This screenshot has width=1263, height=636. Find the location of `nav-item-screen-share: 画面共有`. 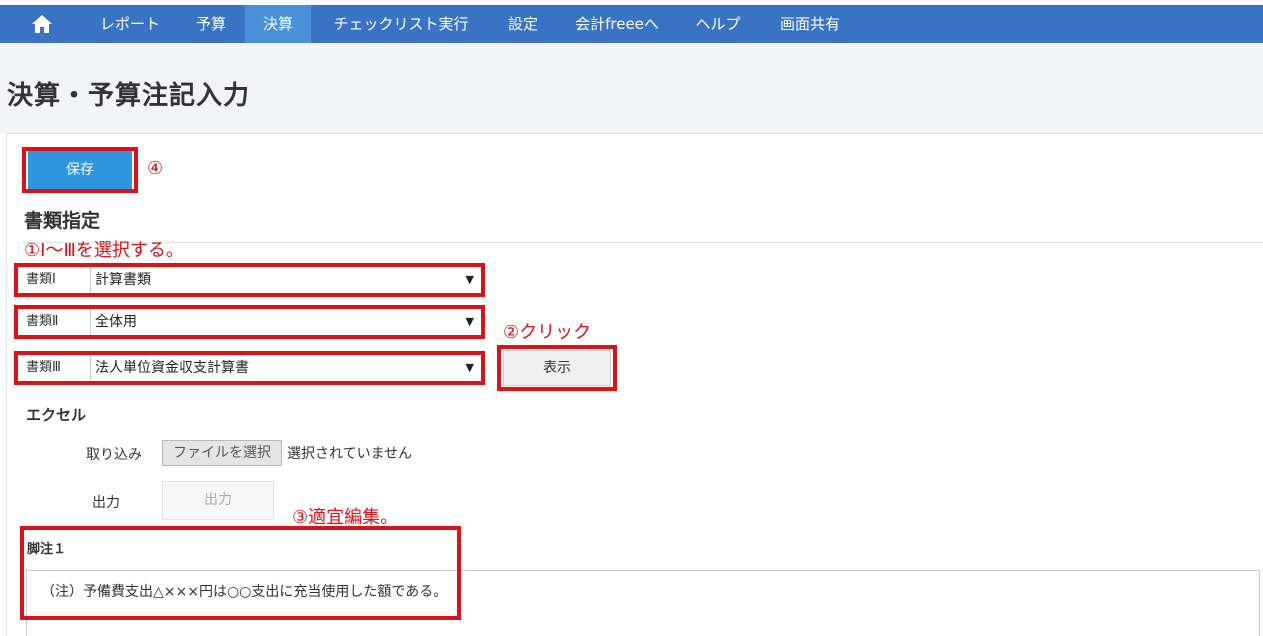

nav-item-screen-share: 画面共有 is located at coordinates (810, 24).